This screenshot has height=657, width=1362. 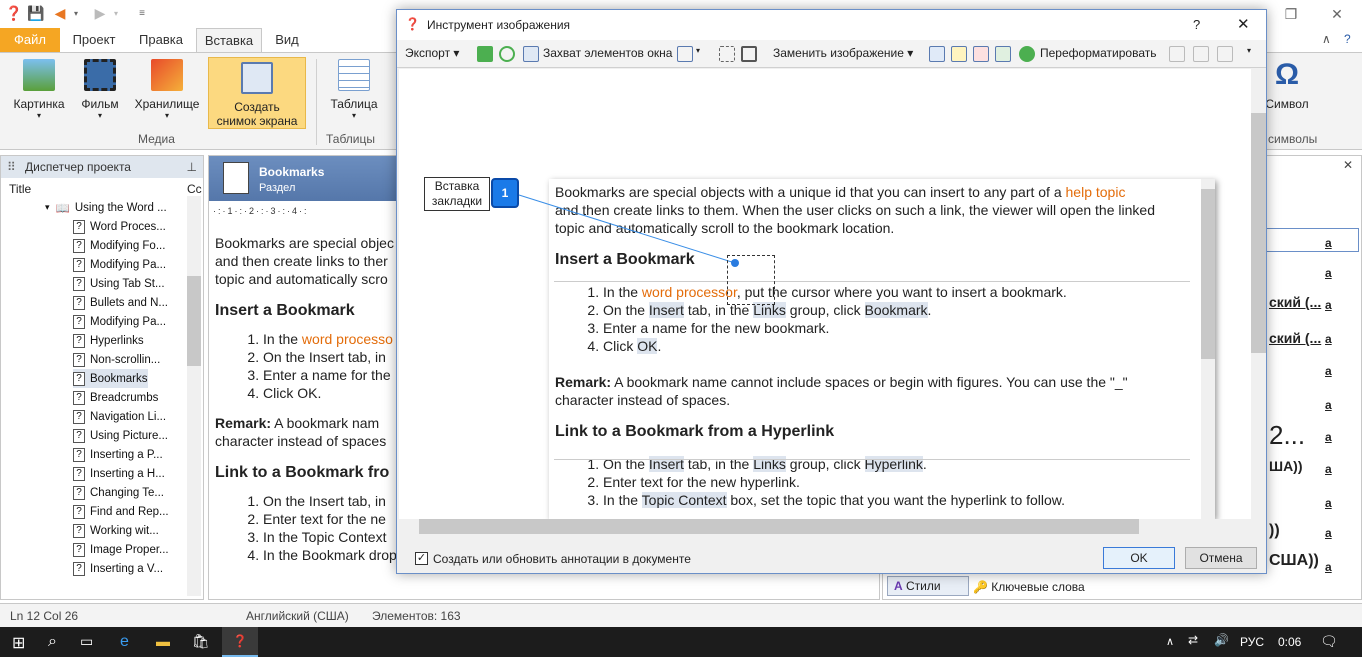 What do you see at coordinates (52, 642) in the screenshot?
I see `search-icon: ⌕` at bounding box center [52, 642].